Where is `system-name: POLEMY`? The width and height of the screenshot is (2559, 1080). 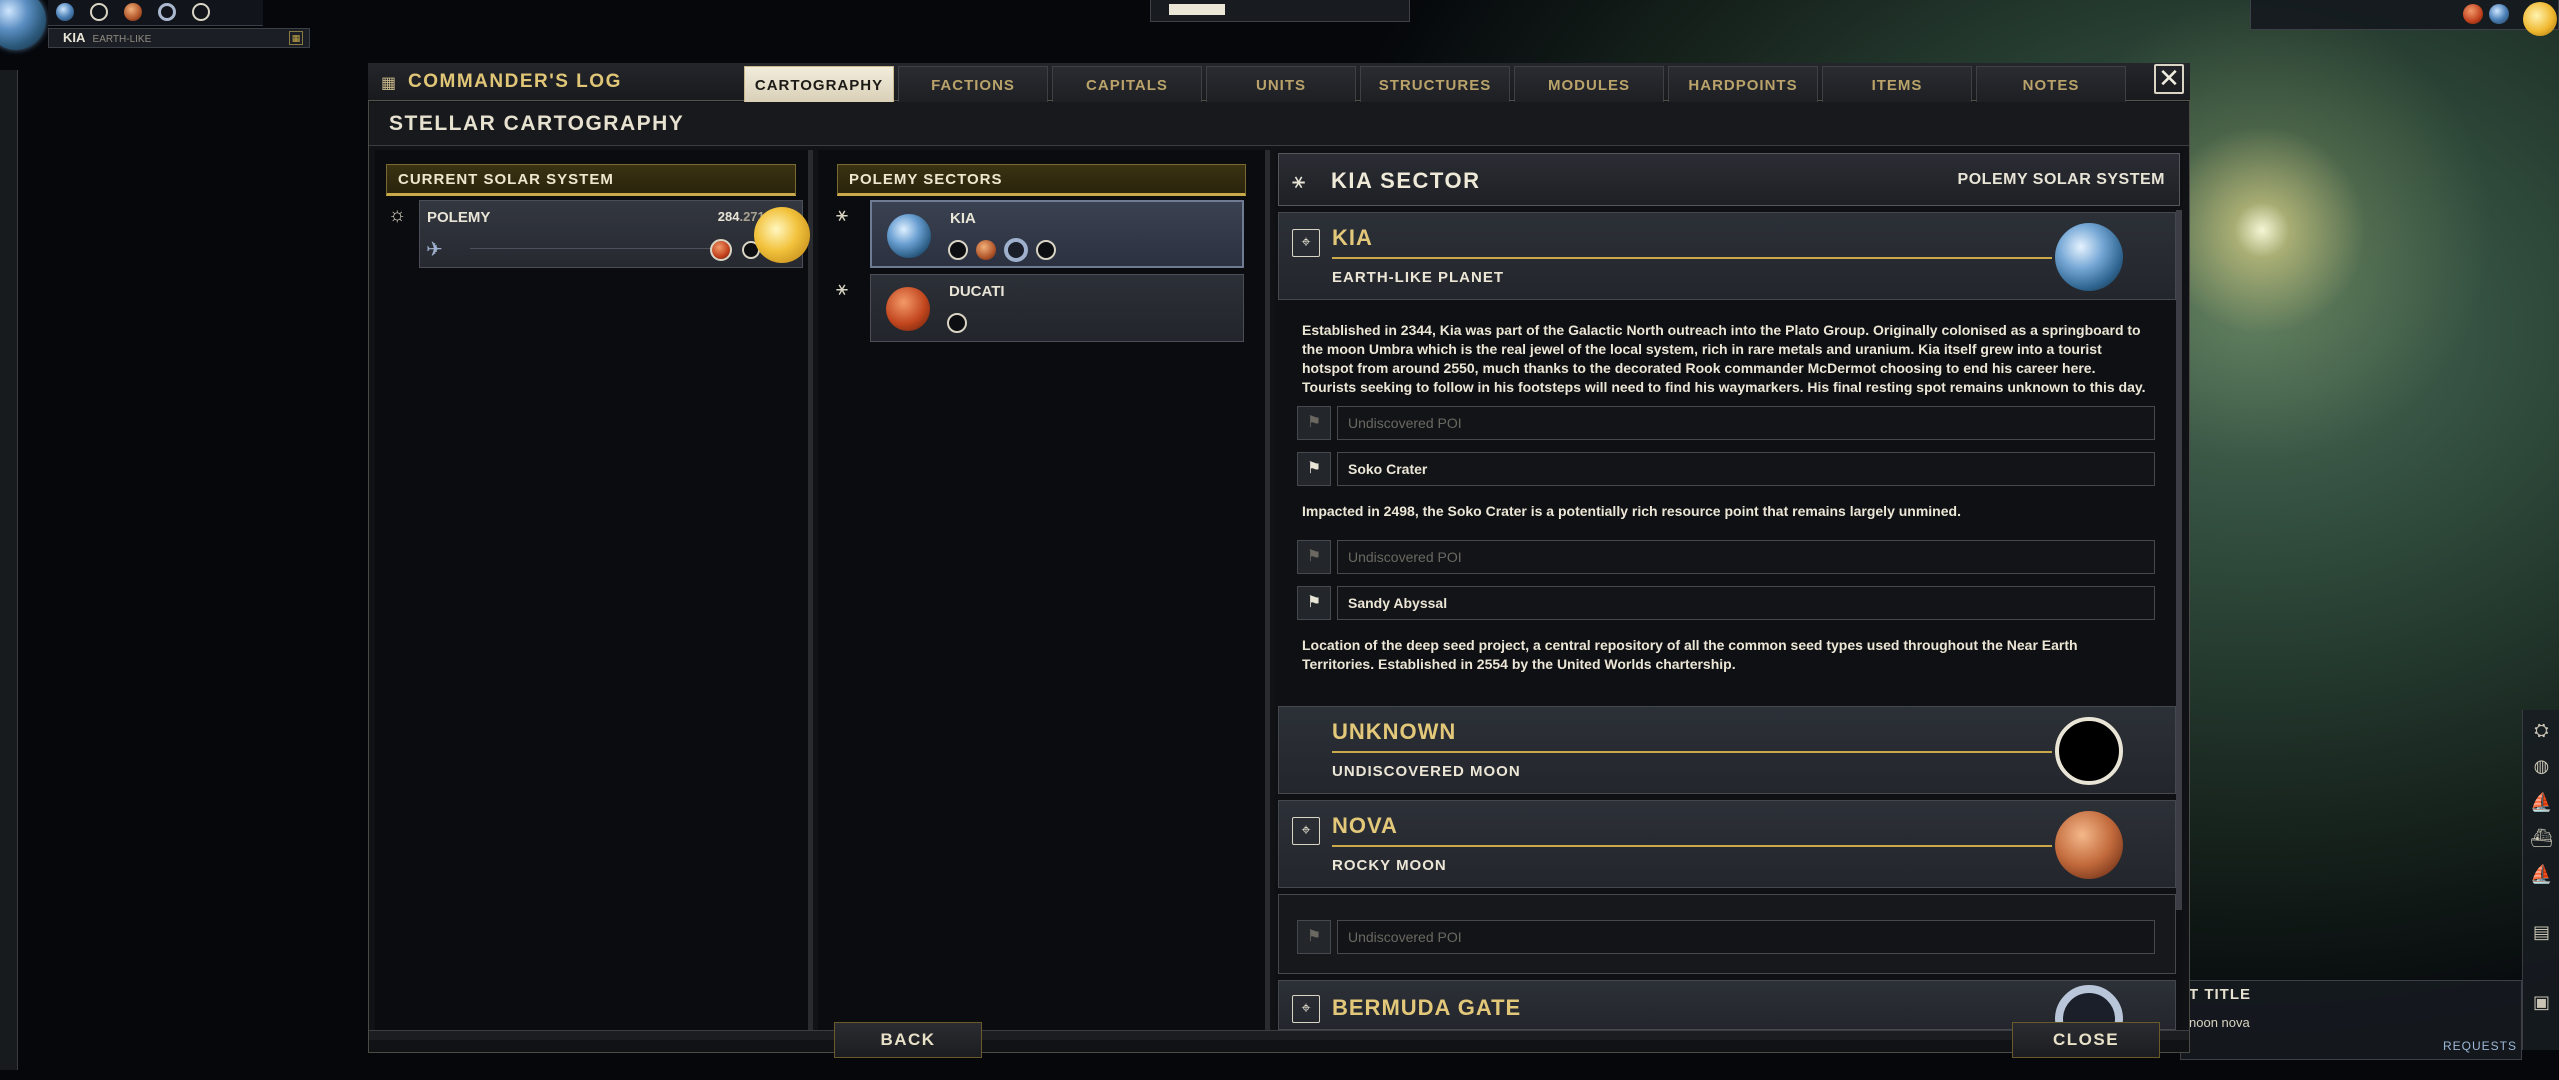
system-name: POLEMY is located at coordinates (459, 217).